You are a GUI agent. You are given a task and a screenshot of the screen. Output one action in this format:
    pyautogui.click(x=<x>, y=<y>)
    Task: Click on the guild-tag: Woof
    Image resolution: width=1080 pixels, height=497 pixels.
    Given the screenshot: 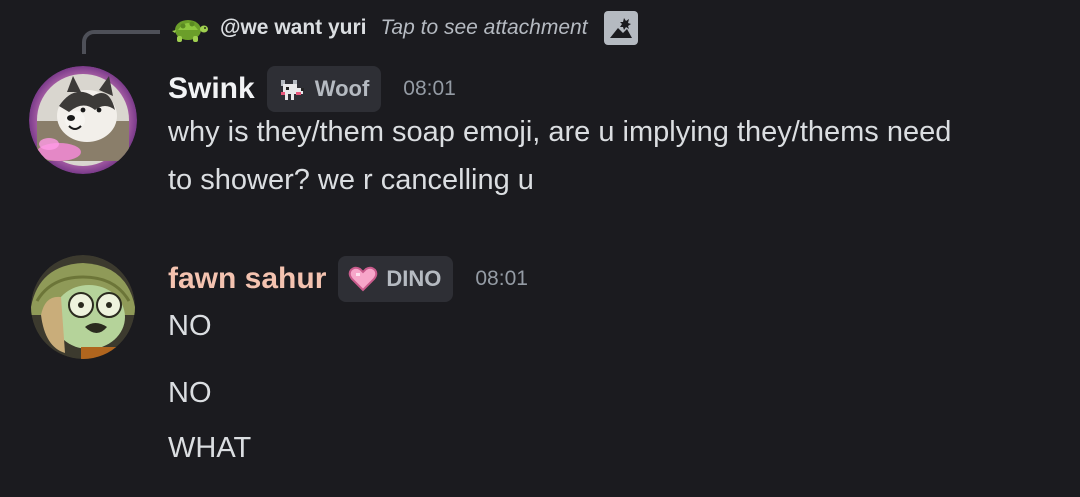 What is the action you would take?
    pyautogui.click(x=324, y=89)
    